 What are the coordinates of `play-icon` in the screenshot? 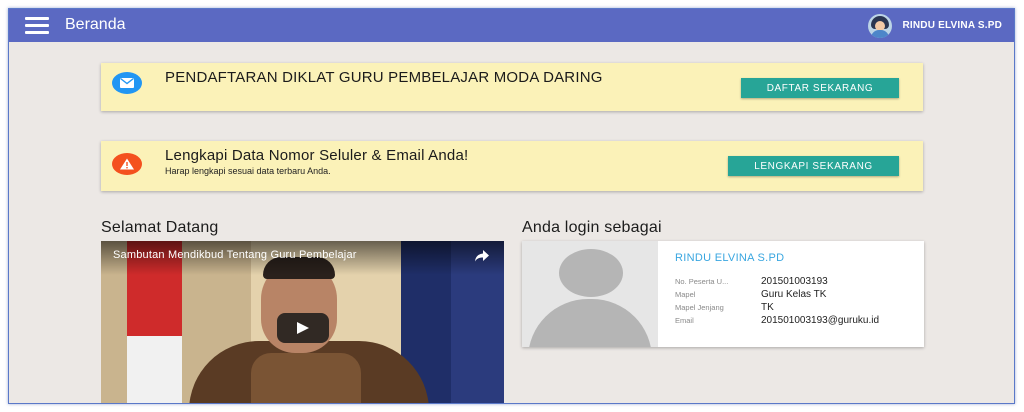 It's located at (303, 328).